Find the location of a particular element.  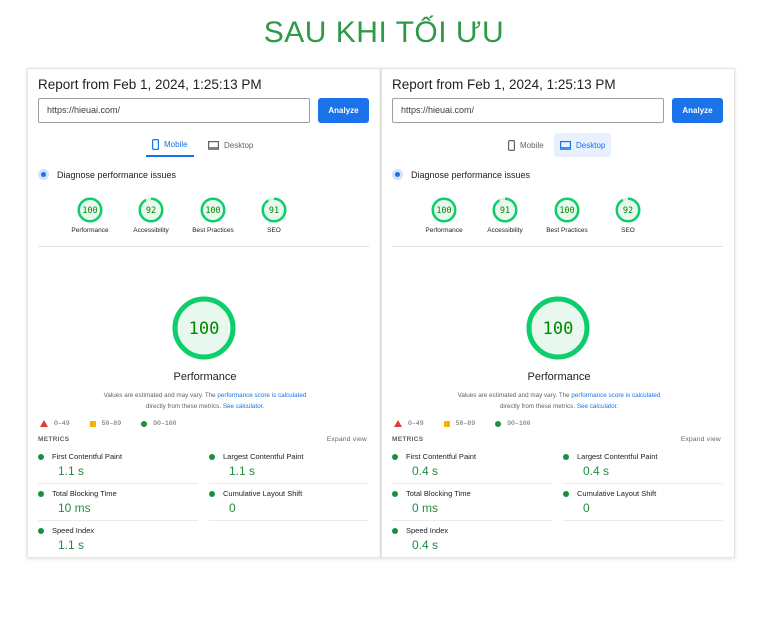

square-icon is located at coordinates (446, 423).